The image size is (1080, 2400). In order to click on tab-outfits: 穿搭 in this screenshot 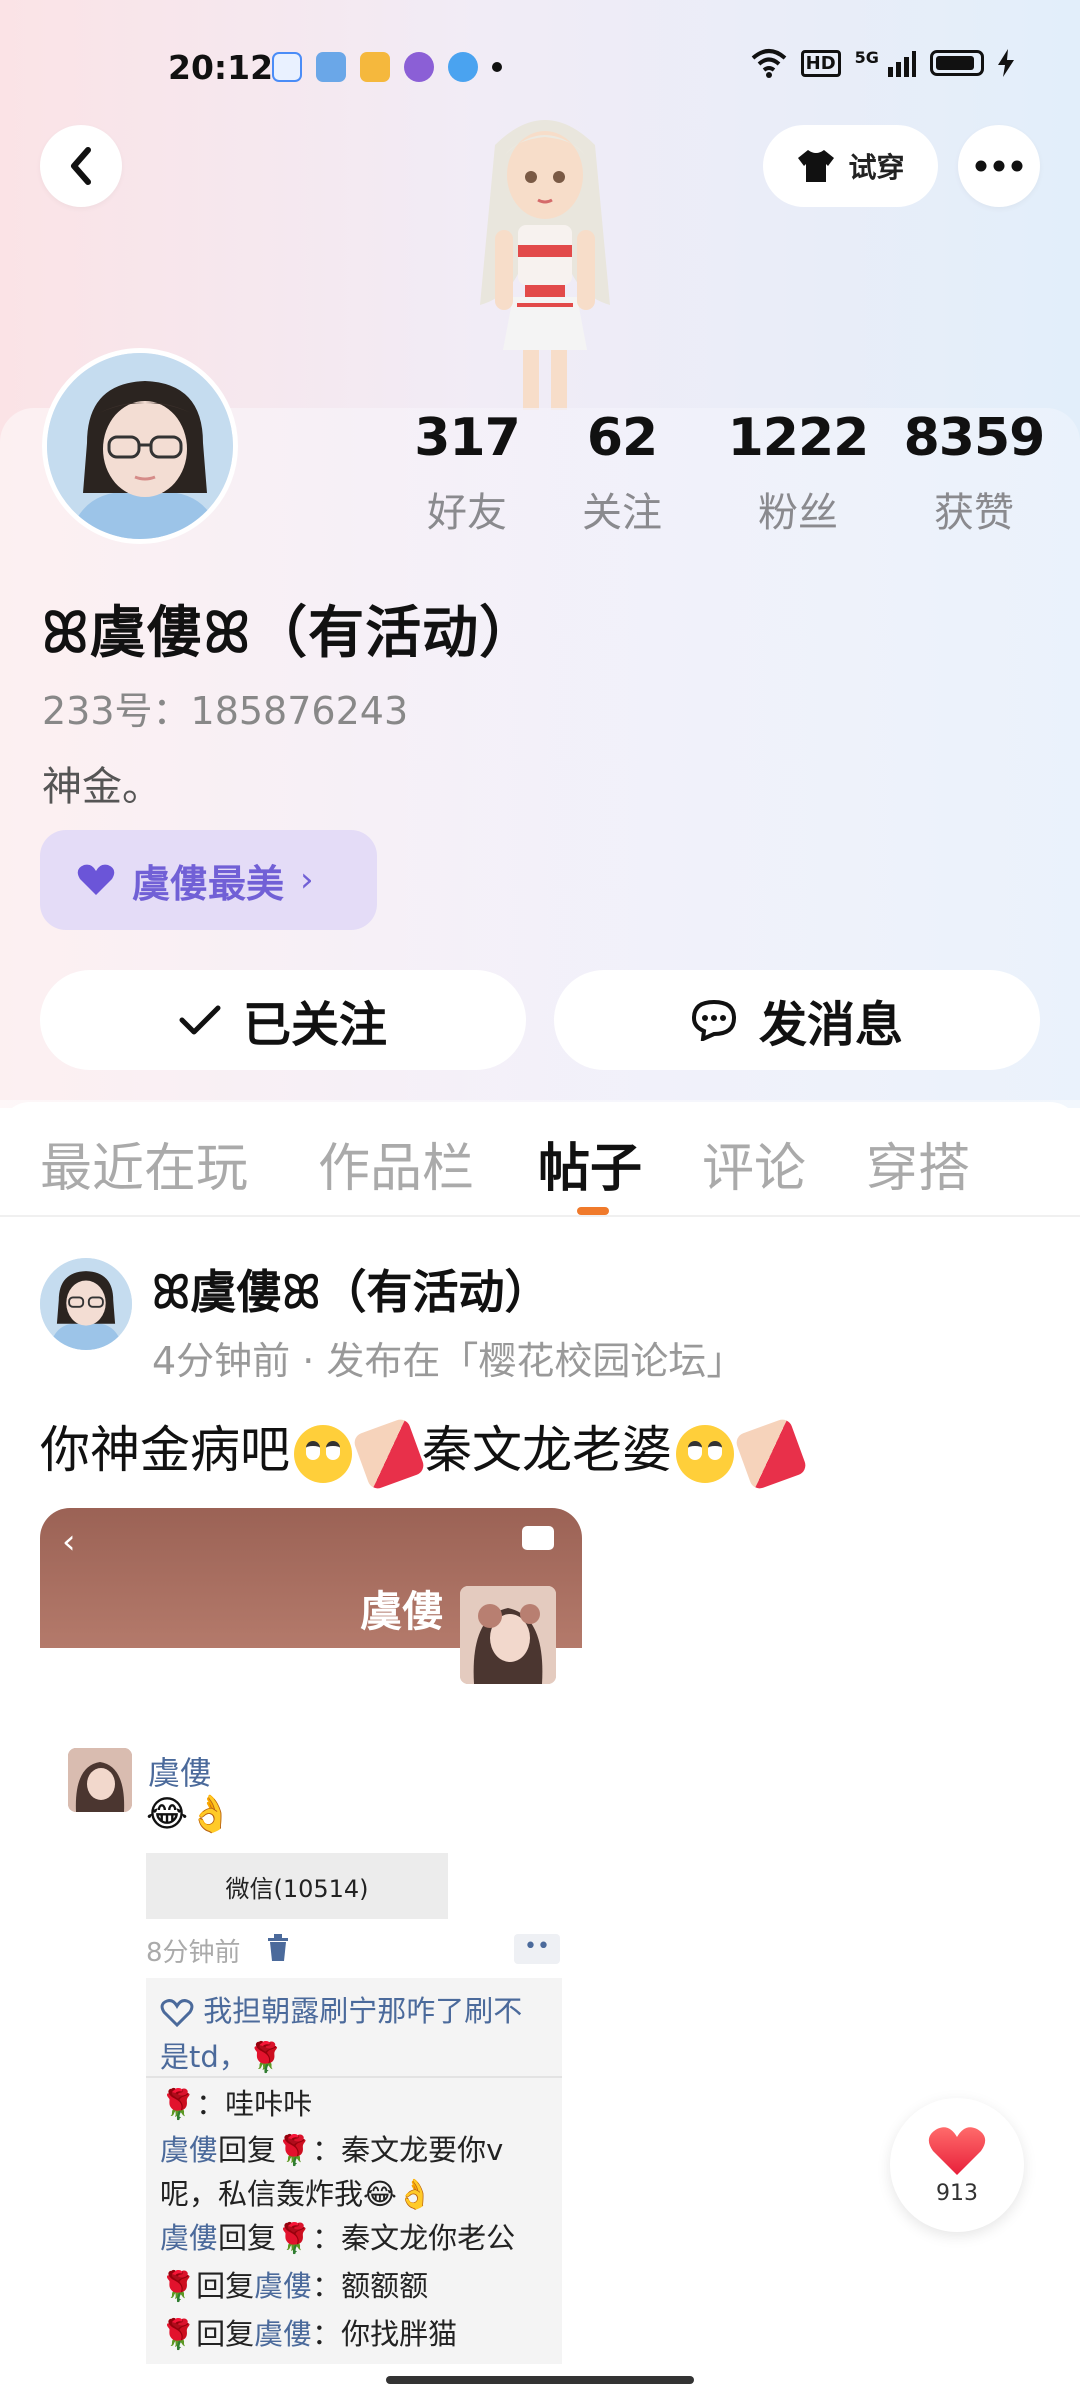, I will do `click(918, 1163)`.